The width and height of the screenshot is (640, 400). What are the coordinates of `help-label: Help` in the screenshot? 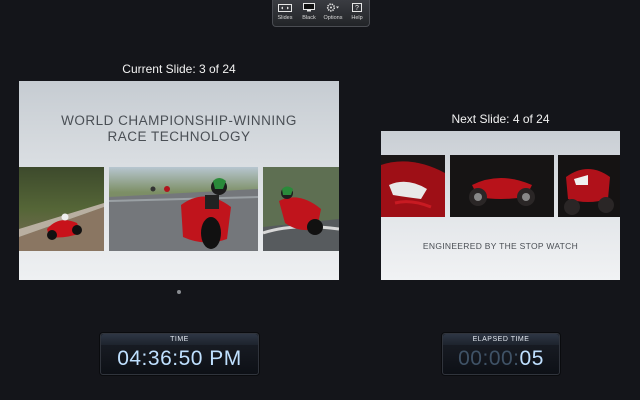 It's located at (357, 18).